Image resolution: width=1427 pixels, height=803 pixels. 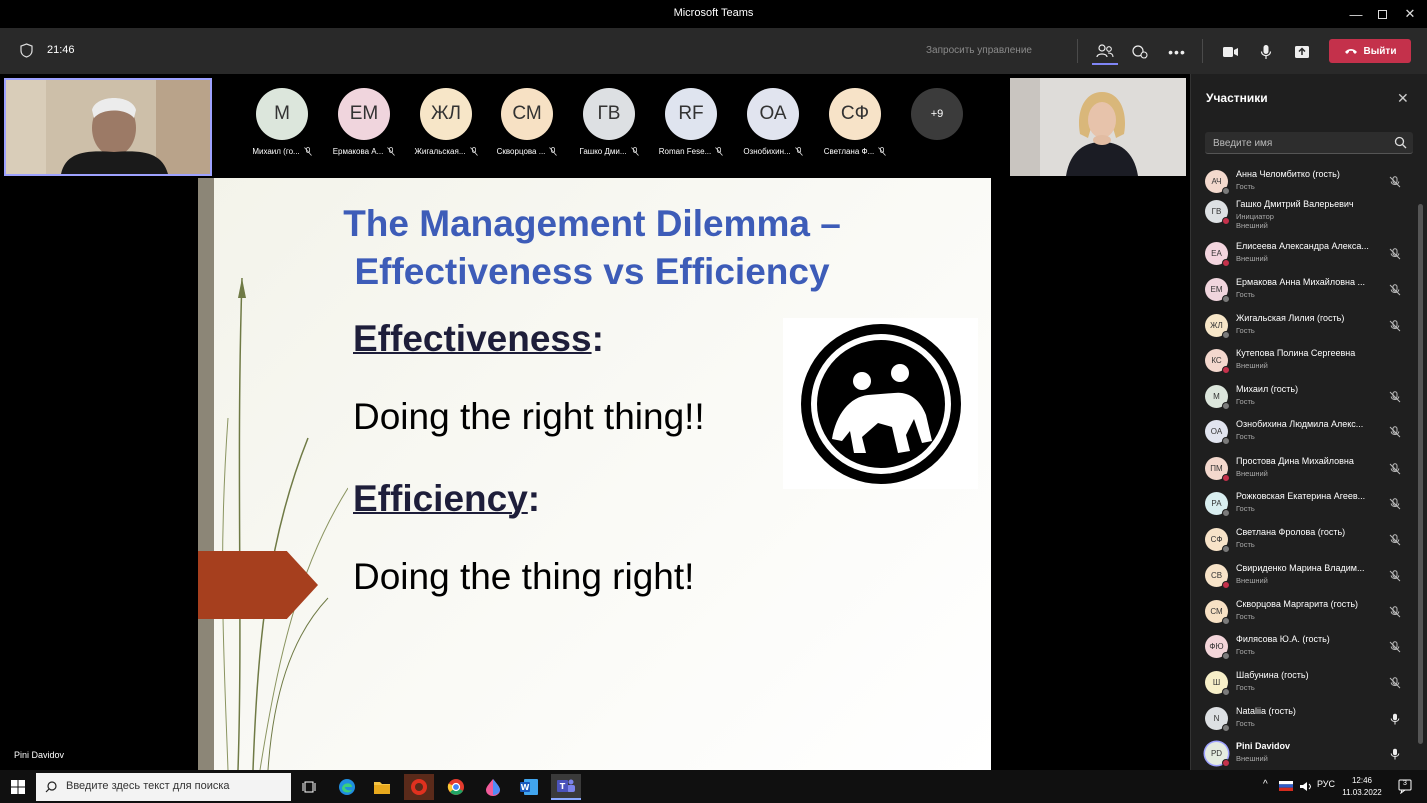 I want to click on windows-logo-icon, so click(x=18, y=787).